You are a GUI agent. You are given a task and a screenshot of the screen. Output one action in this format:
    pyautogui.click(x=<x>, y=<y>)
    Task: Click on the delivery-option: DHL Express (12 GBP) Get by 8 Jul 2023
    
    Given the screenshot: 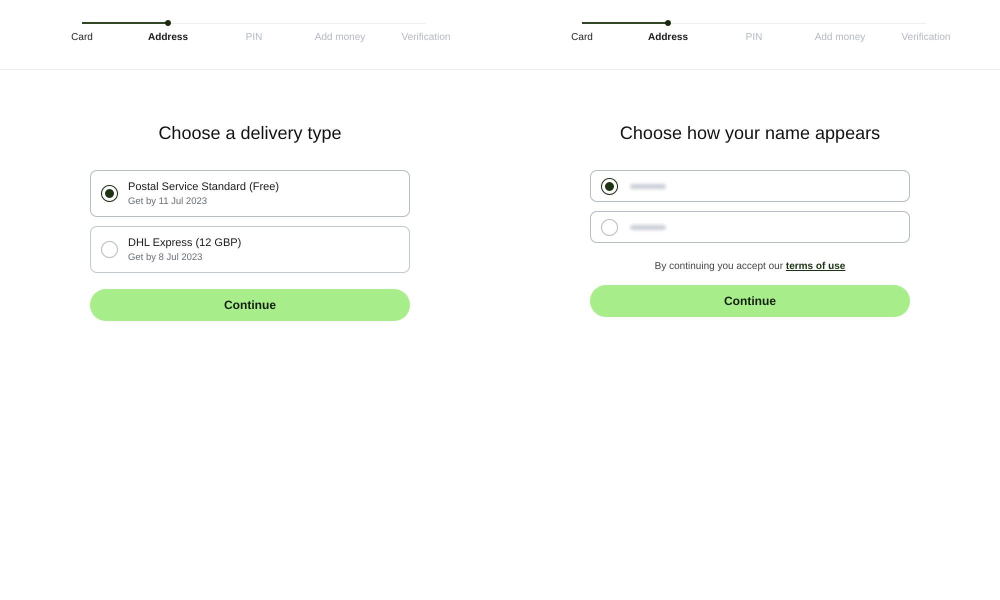 What is the action you would take?
    pyautogui.click(x=250, y=249)
    